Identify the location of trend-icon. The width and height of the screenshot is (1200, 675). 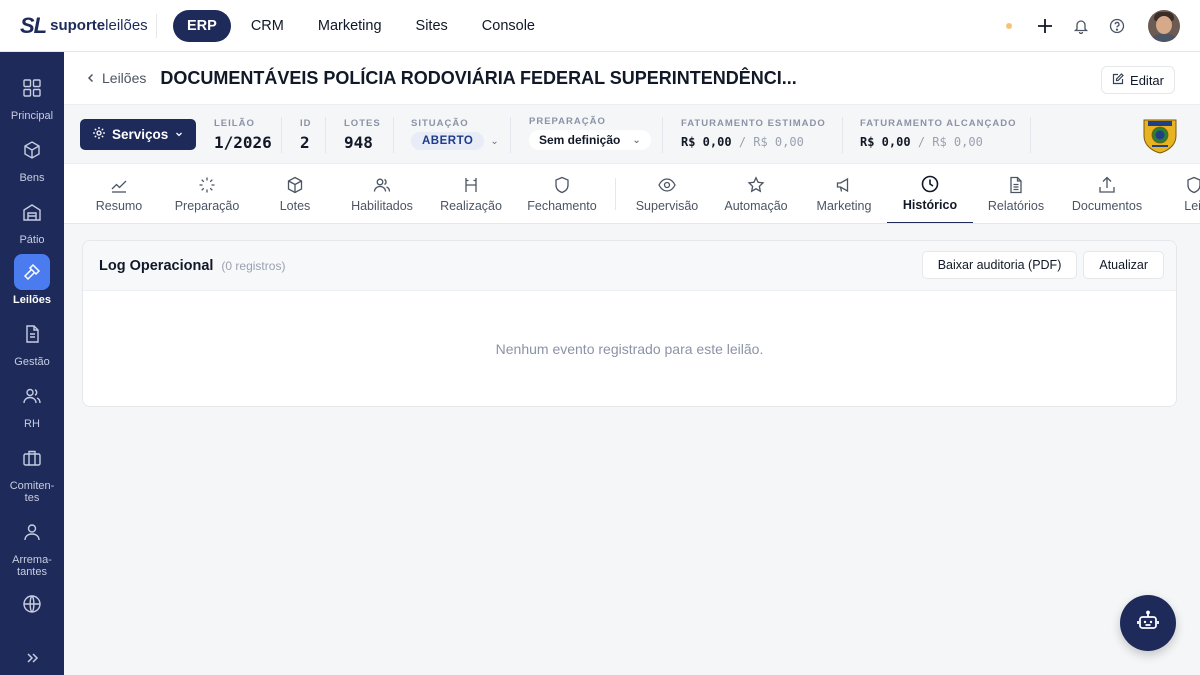
(119, 185).